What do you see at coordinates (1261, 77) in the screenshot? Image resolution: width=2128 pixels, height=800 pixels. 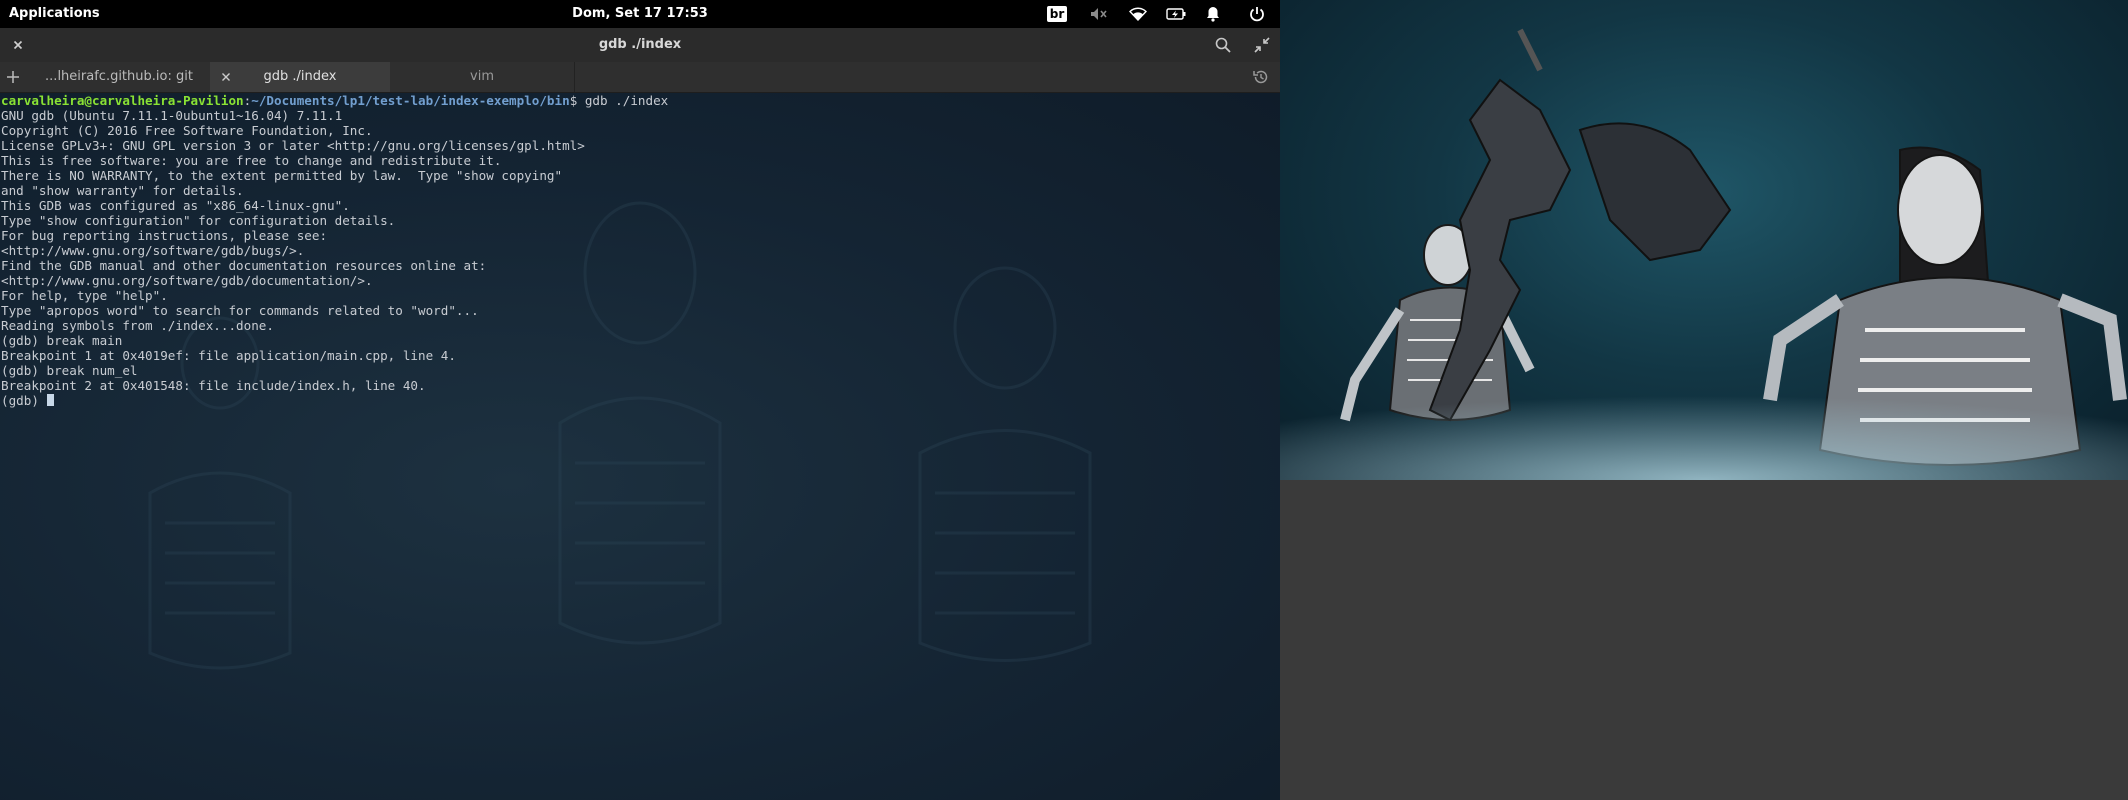 I see `history-icon` at bounding box center [1261, 77].